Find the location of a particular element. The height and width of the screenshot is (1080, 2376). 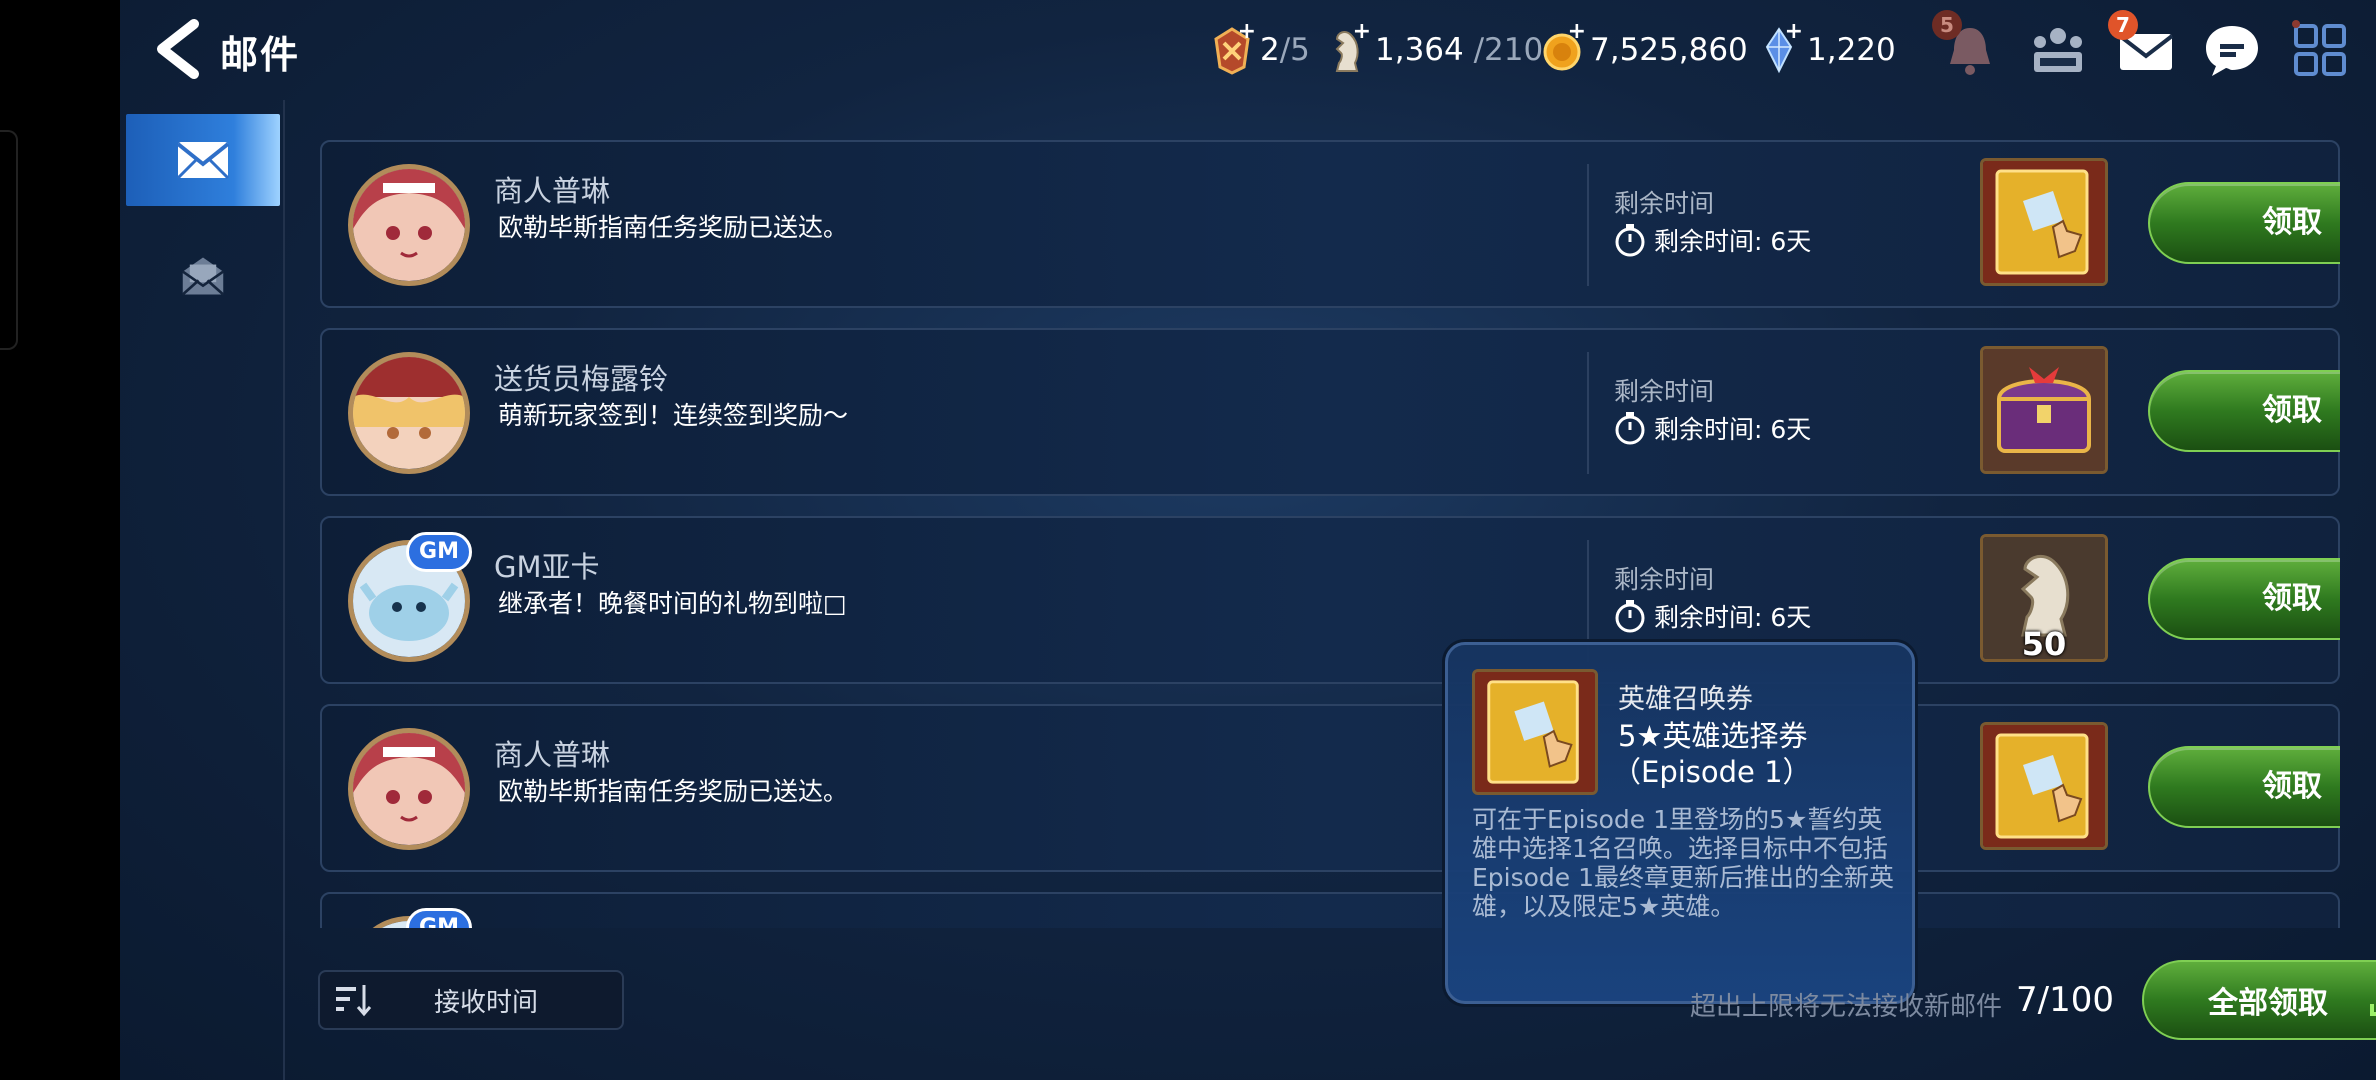

treasure-chest-icon is located at coordinates (2044, 410).